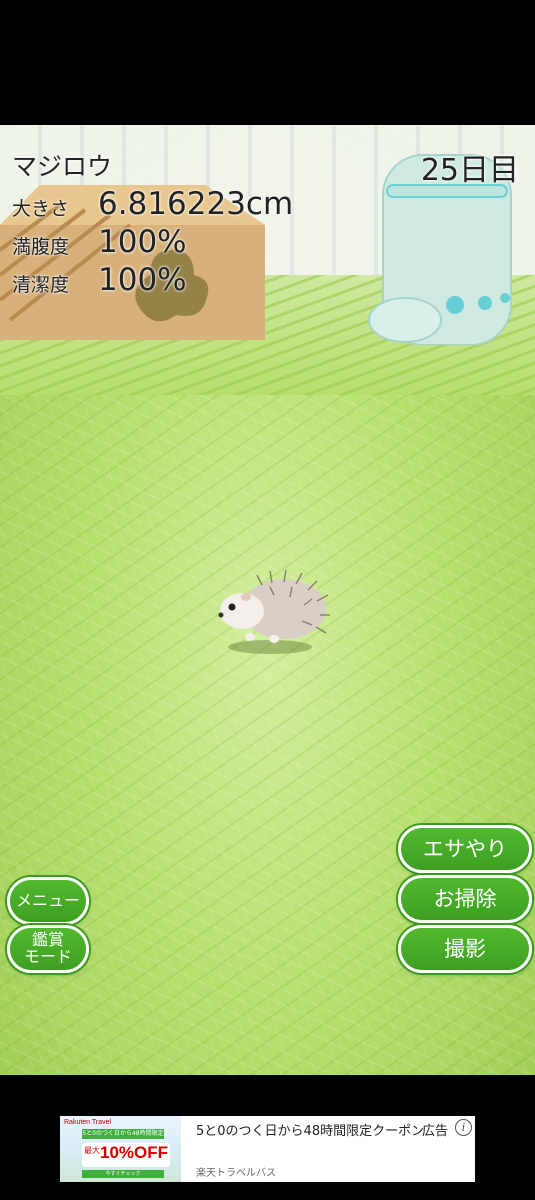 This screenshot has width=535, height=1200. What do you see at coordinates (92, 1150) in the screenshot?
I see `ad-best-label: 最大` at bounding box center [92, 1150].